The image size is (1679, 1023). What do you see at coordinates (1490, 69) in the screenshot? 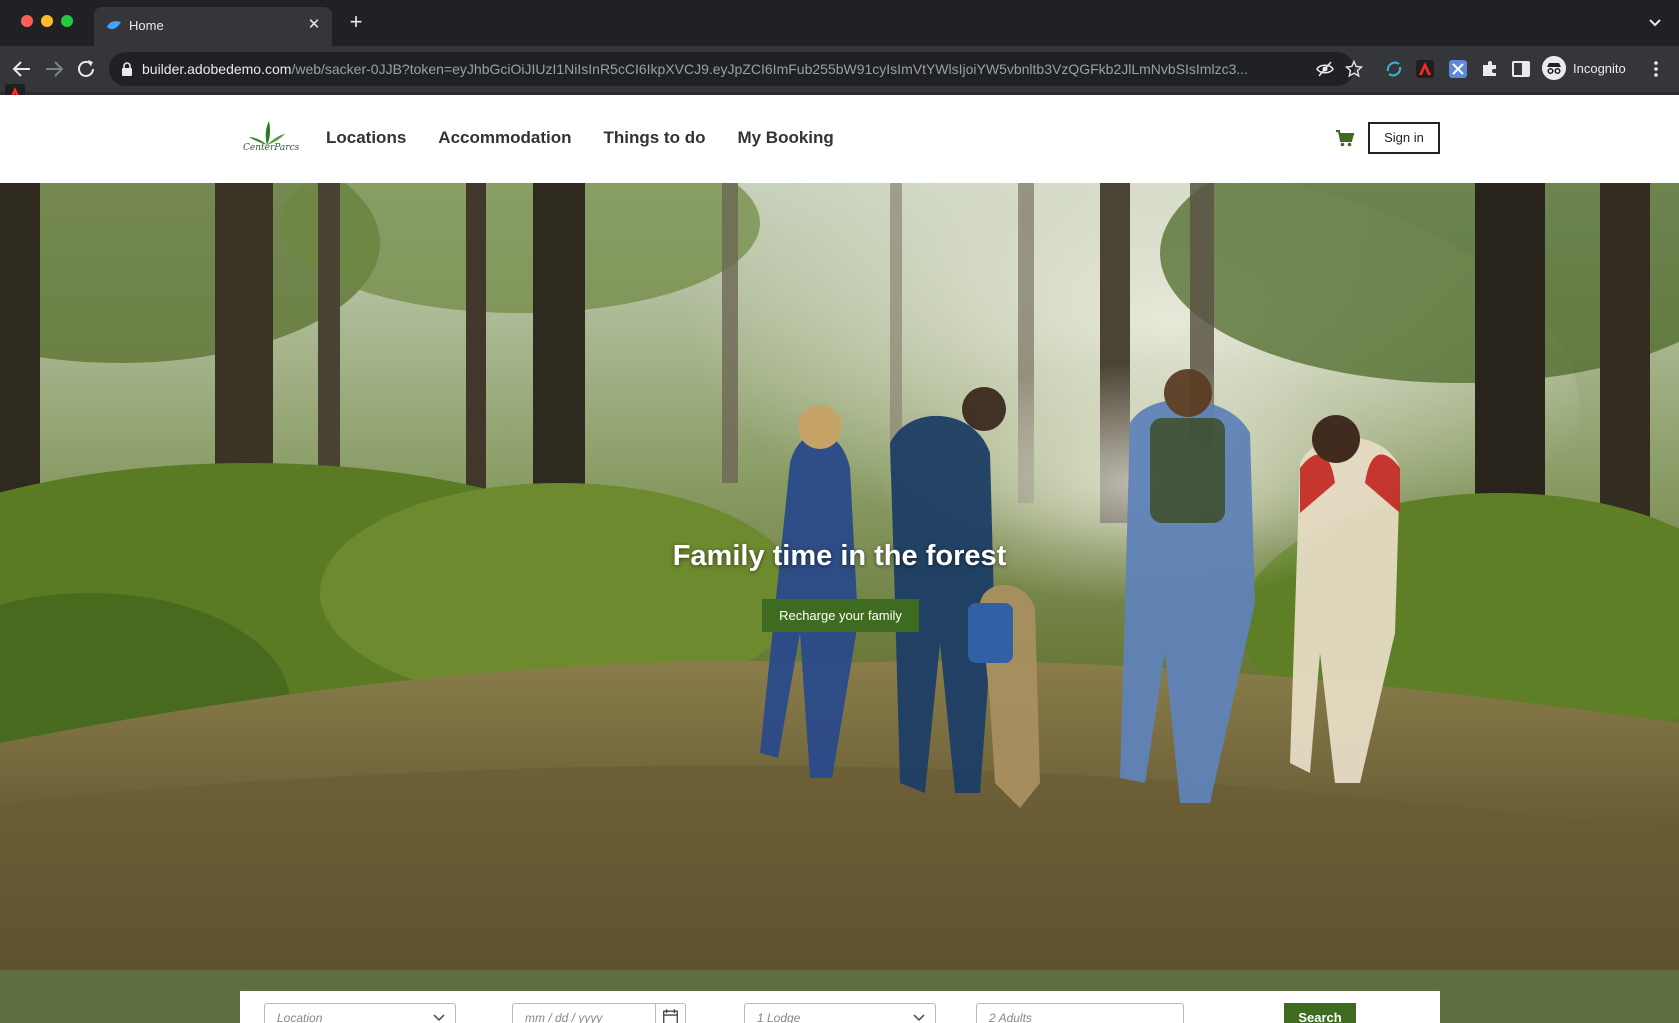
I see `extensions-puzzle-icon` at bounding box center [1490, 69].